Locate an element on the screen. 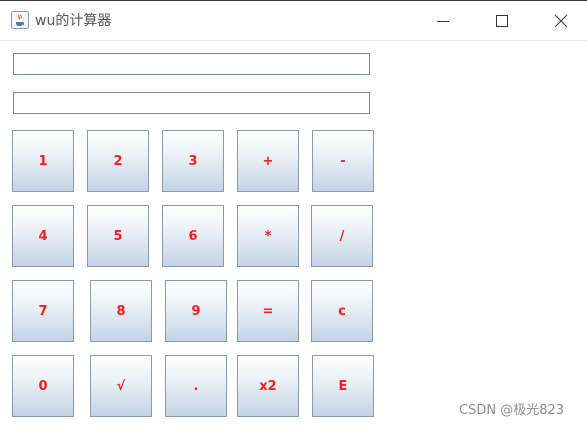 The height and width of the screenshot is (429, 587). close-icon is located at coordinates (561, 21).